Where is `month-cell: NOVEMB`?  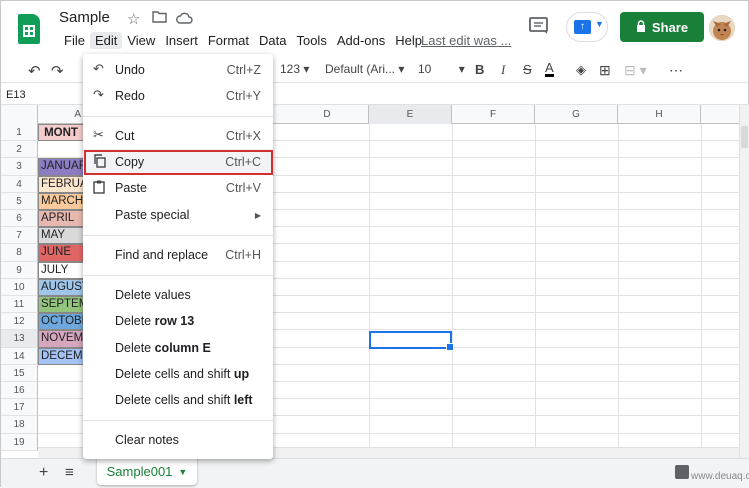
month-cell: NOVEMB is located at coordinates (61, 339).